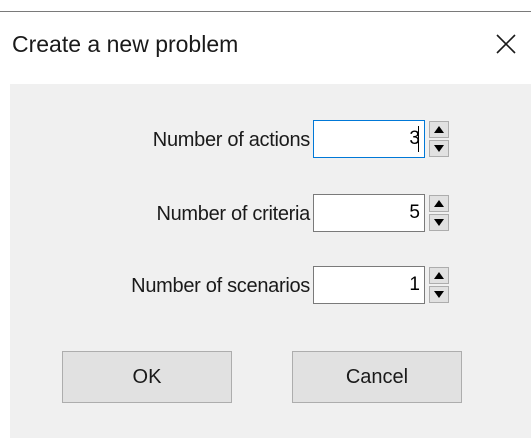  What do you see at coordinates (147, 377) in the screenshot?
I see `ok-button: OK` at bounding box center [147, 377].